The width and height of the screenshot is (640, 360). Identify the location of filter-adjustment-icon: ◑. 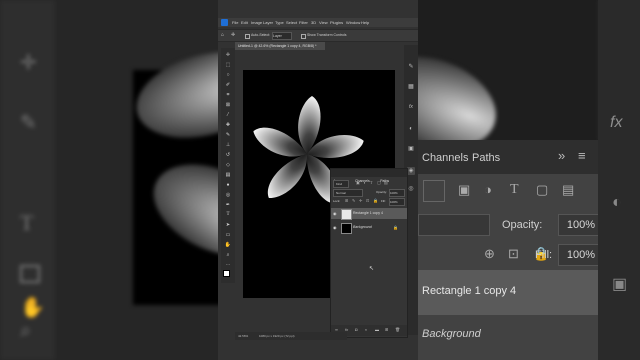
(488, 189).